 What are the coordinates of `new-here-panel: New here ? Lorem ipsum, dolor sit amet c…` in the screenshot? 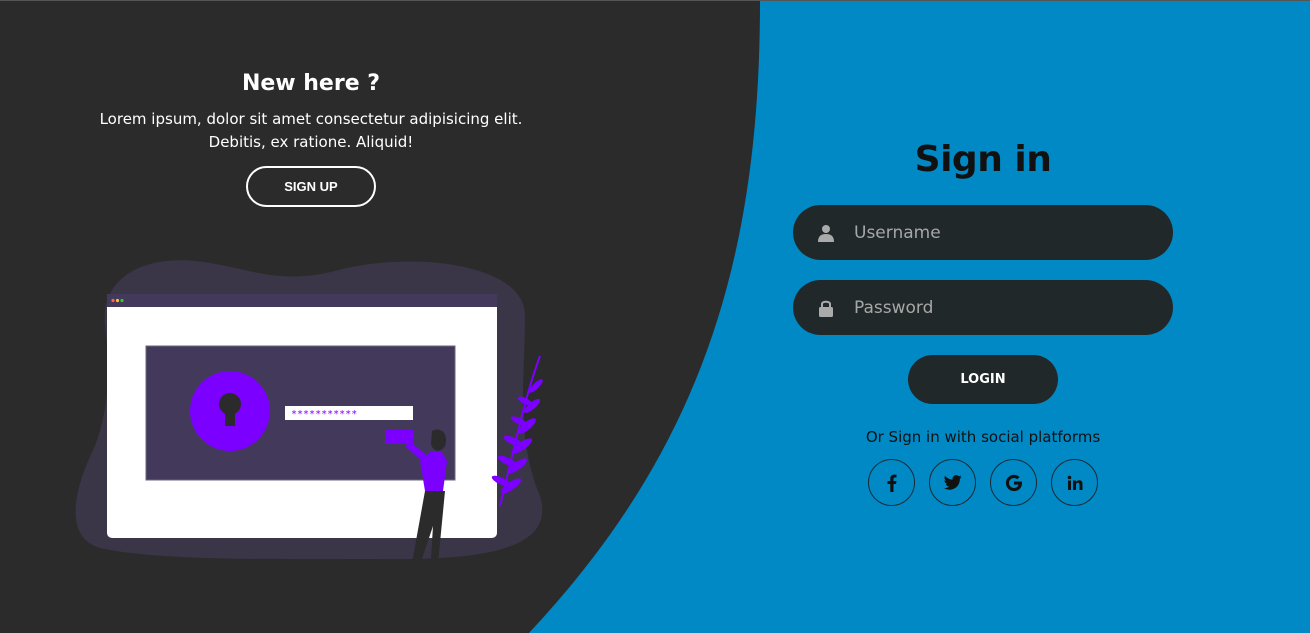 It's located at (311, 139).